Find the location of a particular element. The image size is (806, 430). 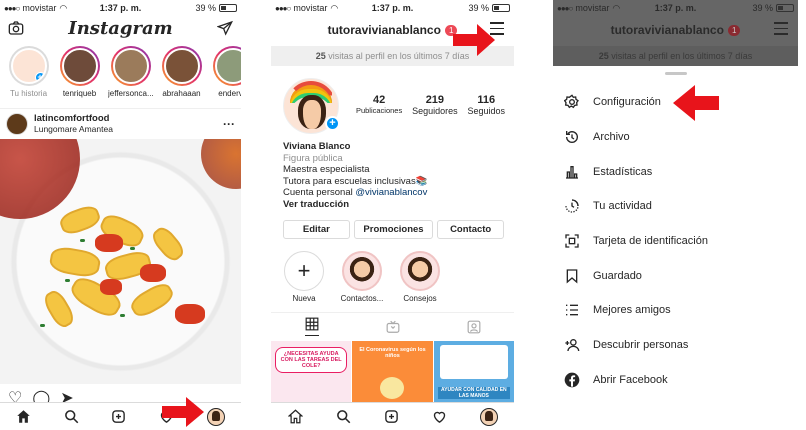

highlight-label: Nueva is located at coordinates (304, 298).